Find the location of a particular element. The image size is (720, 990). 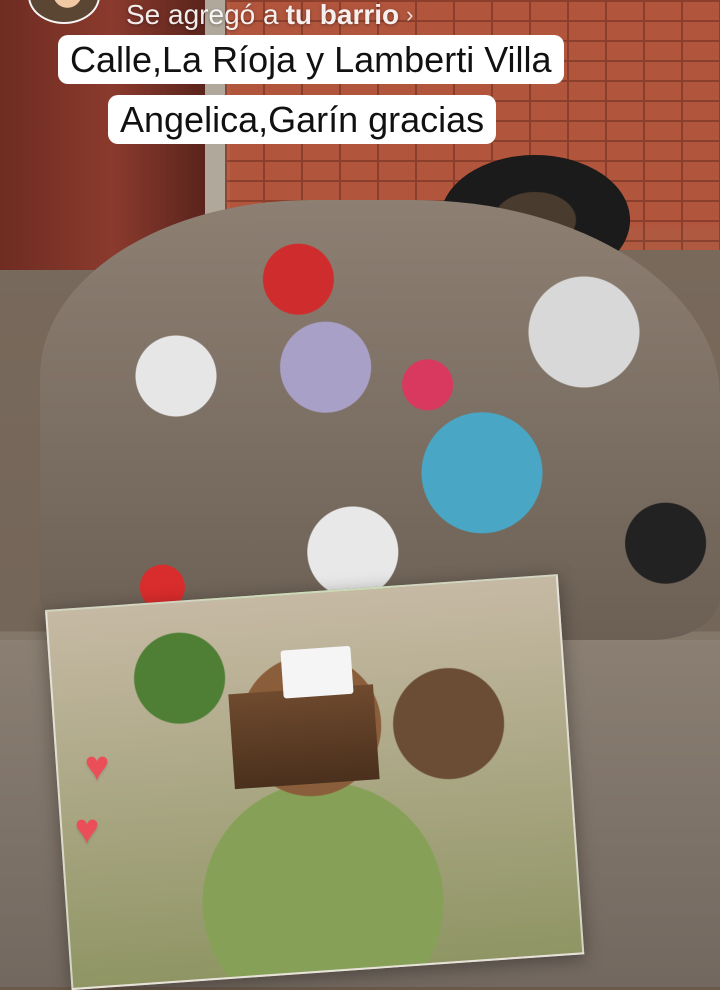

story-location-link: Se agregó a tu barrio › is located at coordinates (269, 15).